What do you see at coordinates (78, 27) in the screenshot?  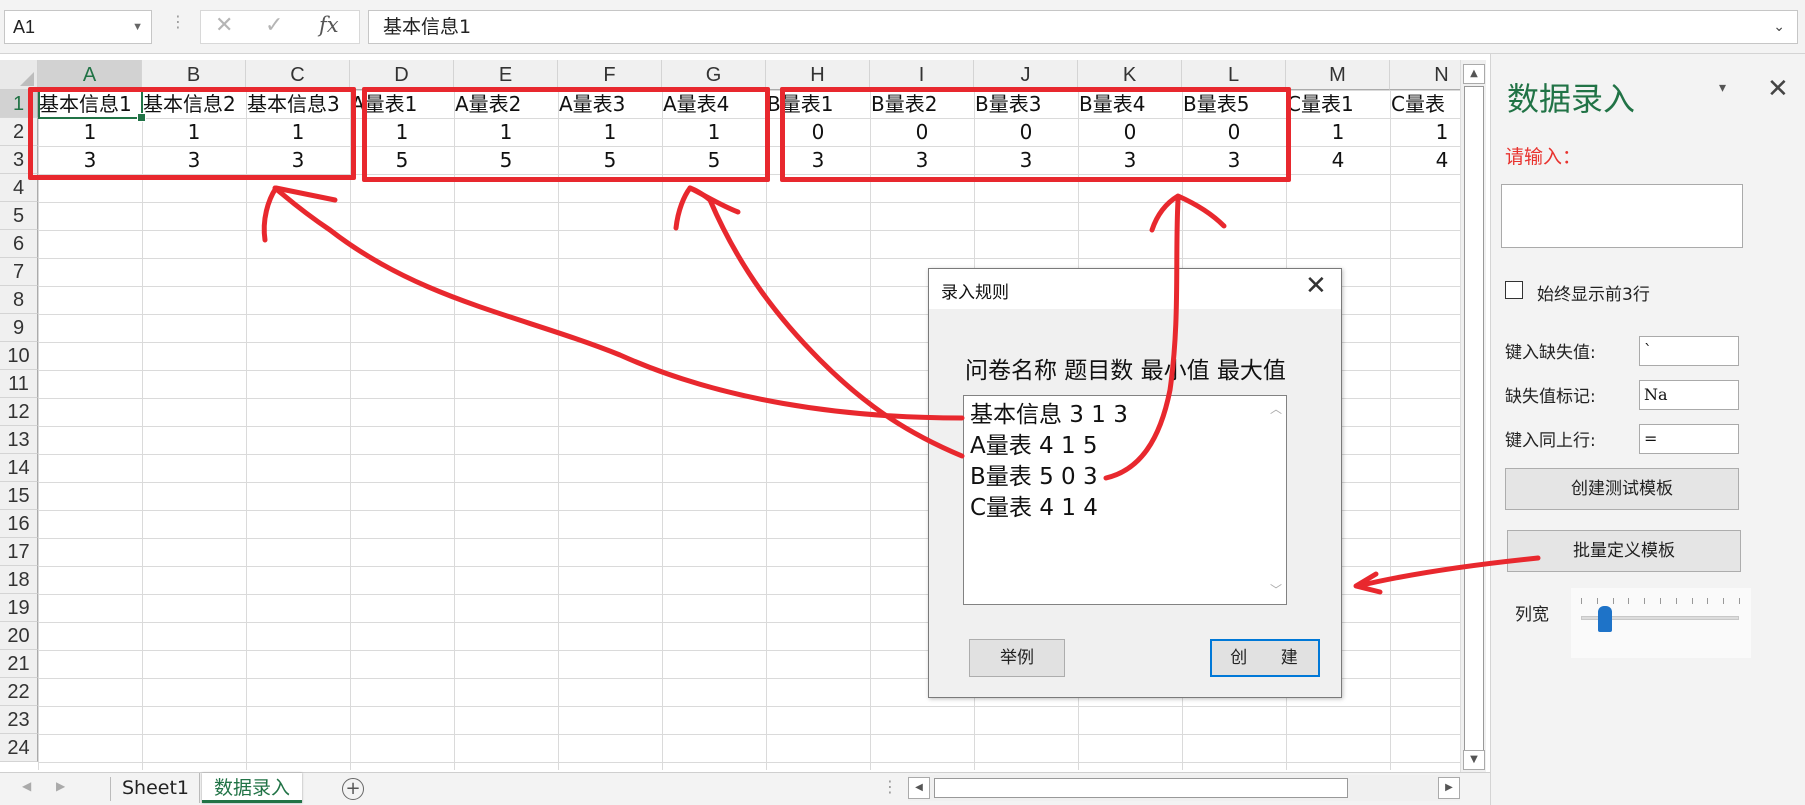 I see `name-box: A1 ▼` at bounding box center [78, 27].